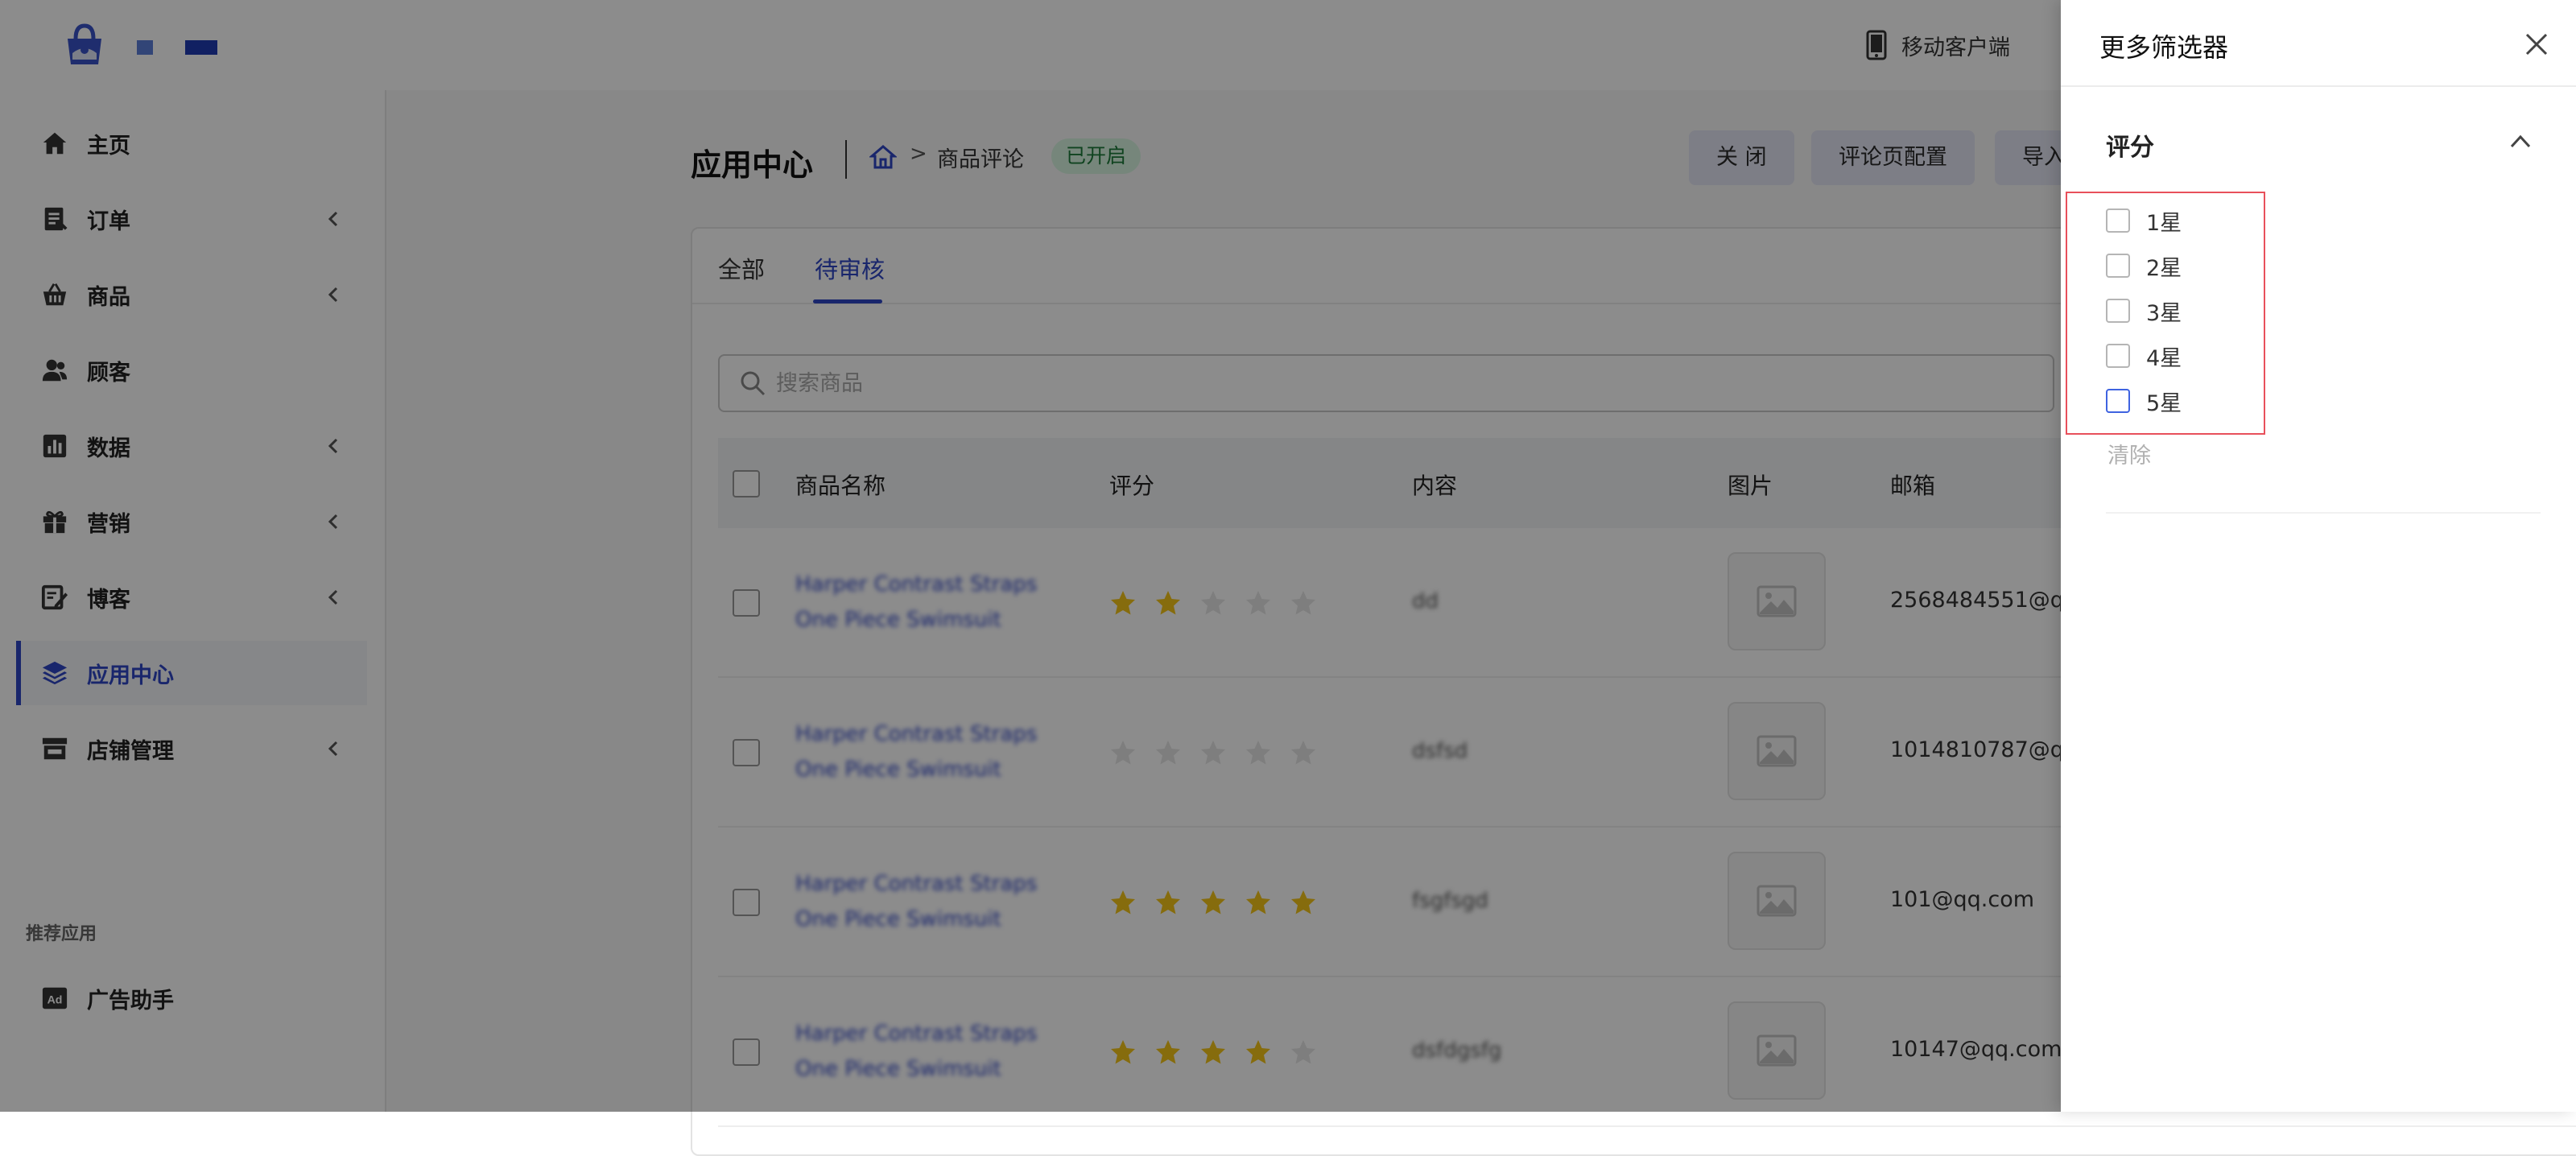 Image resolution: width=2576 pixels, height=1156 pixels. Describe the element at coordinates (2318, 86) in the screenshot. I see `drawer-divider` at that location.